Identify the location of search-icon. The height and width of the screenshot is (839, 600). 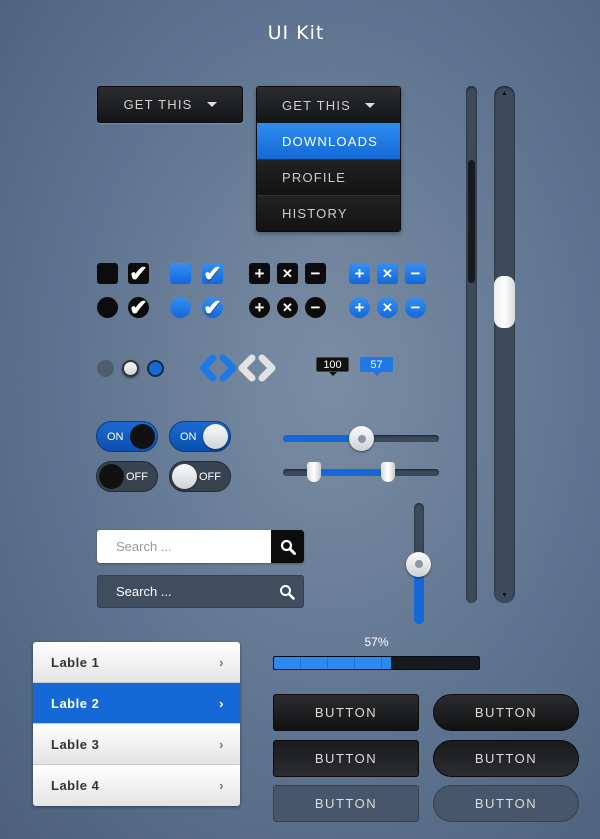
(287, 592).